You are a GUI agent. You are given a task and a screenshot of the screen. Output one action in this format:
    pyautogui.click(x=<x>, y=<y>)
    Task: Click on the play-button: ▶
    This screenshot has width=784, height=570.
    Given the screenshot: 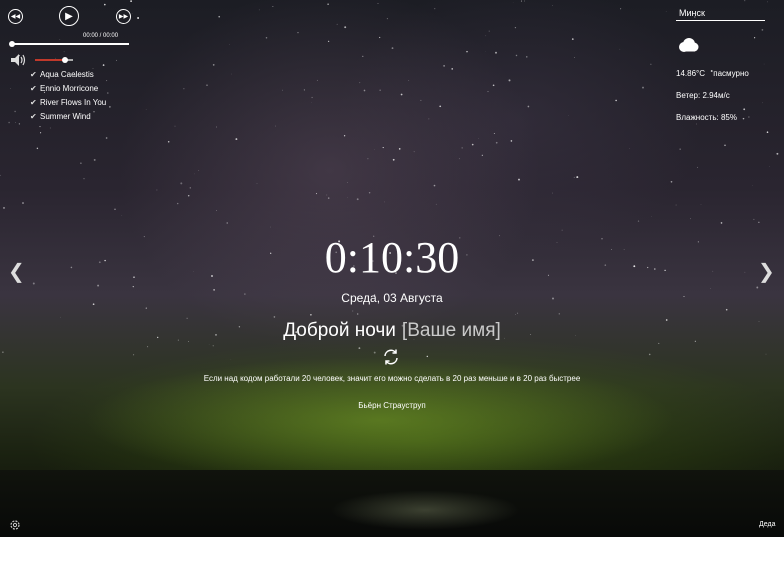 What is the action you would take?
    pyautogui.click(x=69, y=16)
    